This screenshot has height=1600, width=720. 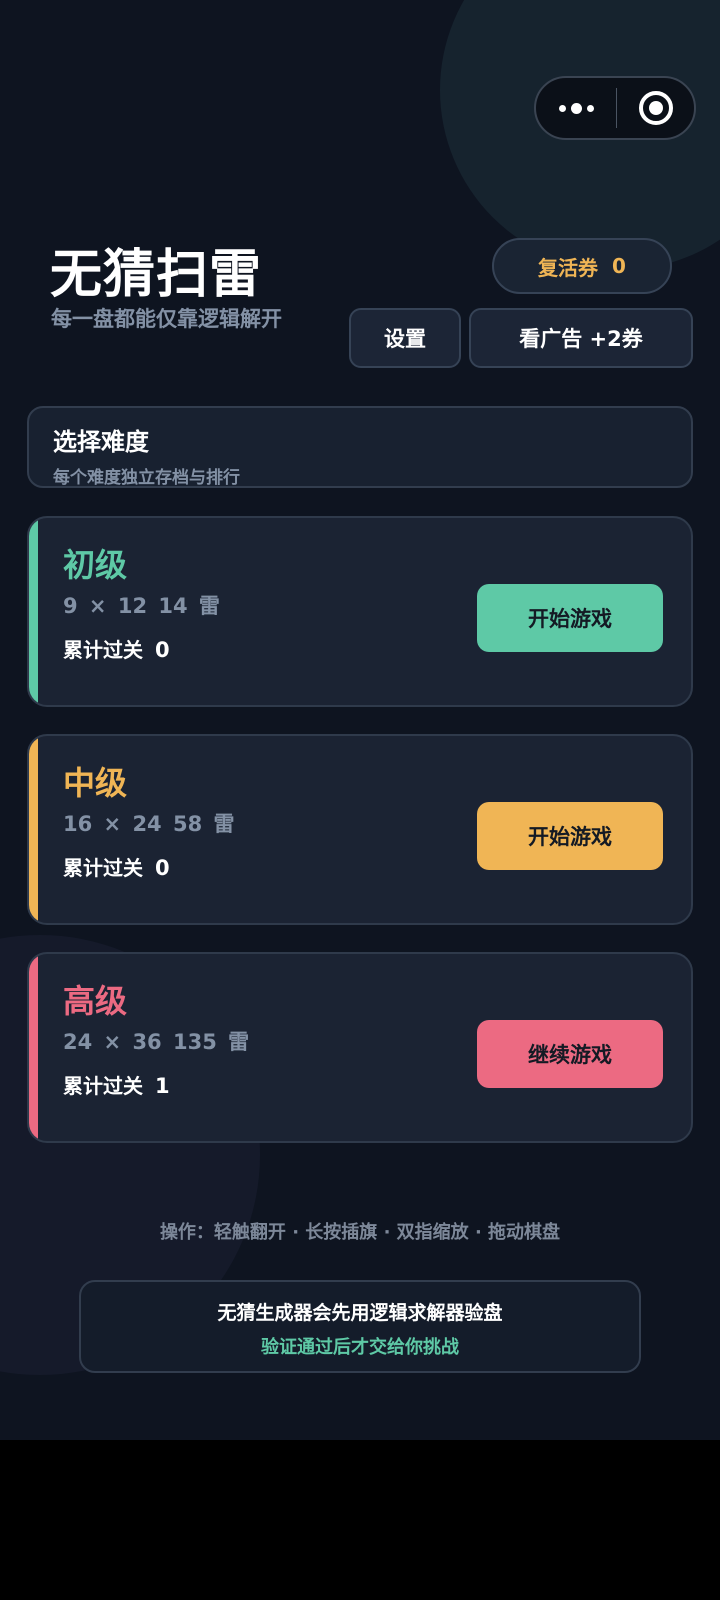 I want to click on more-dots-icon, so click(x=576, y=108).